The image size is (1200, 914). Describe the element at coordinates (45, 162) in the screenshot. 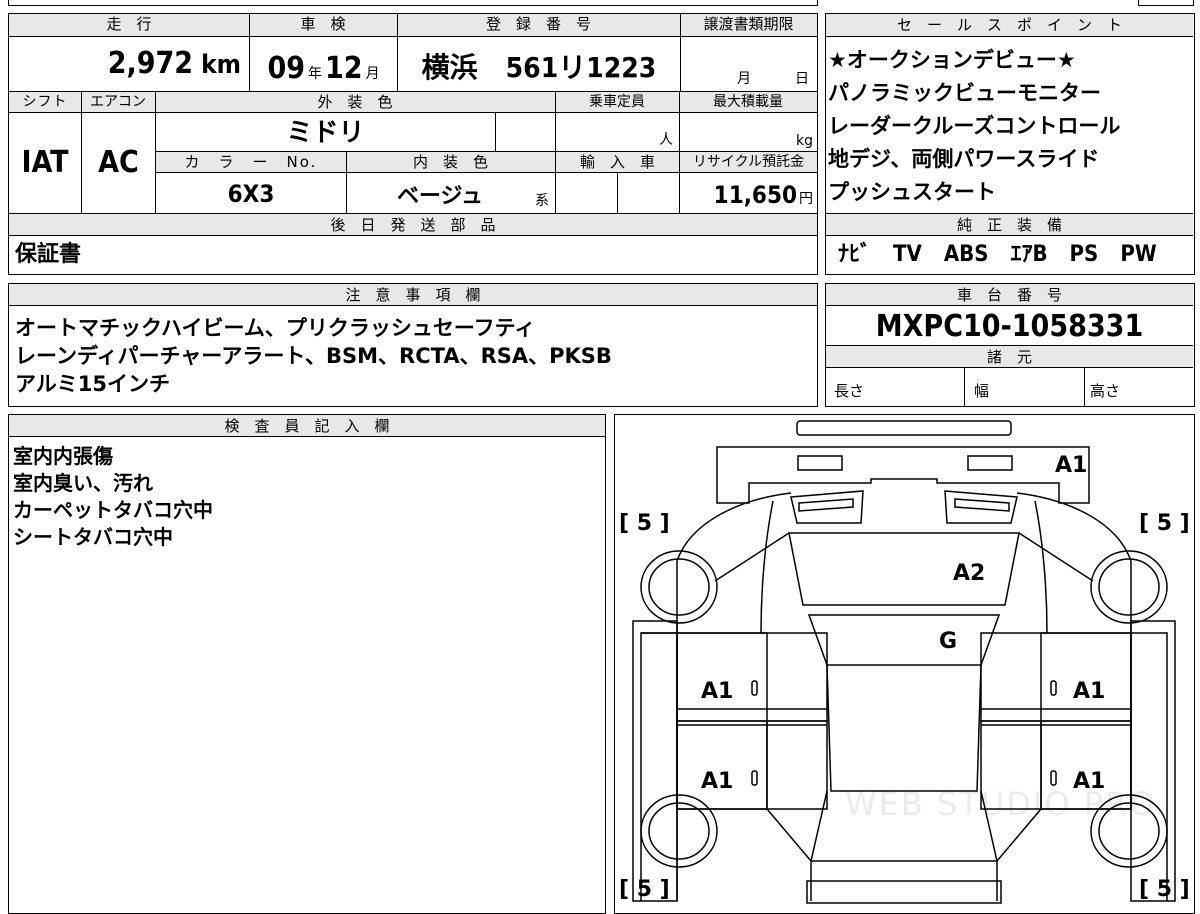

I see `shift-value: IAT` at that location.